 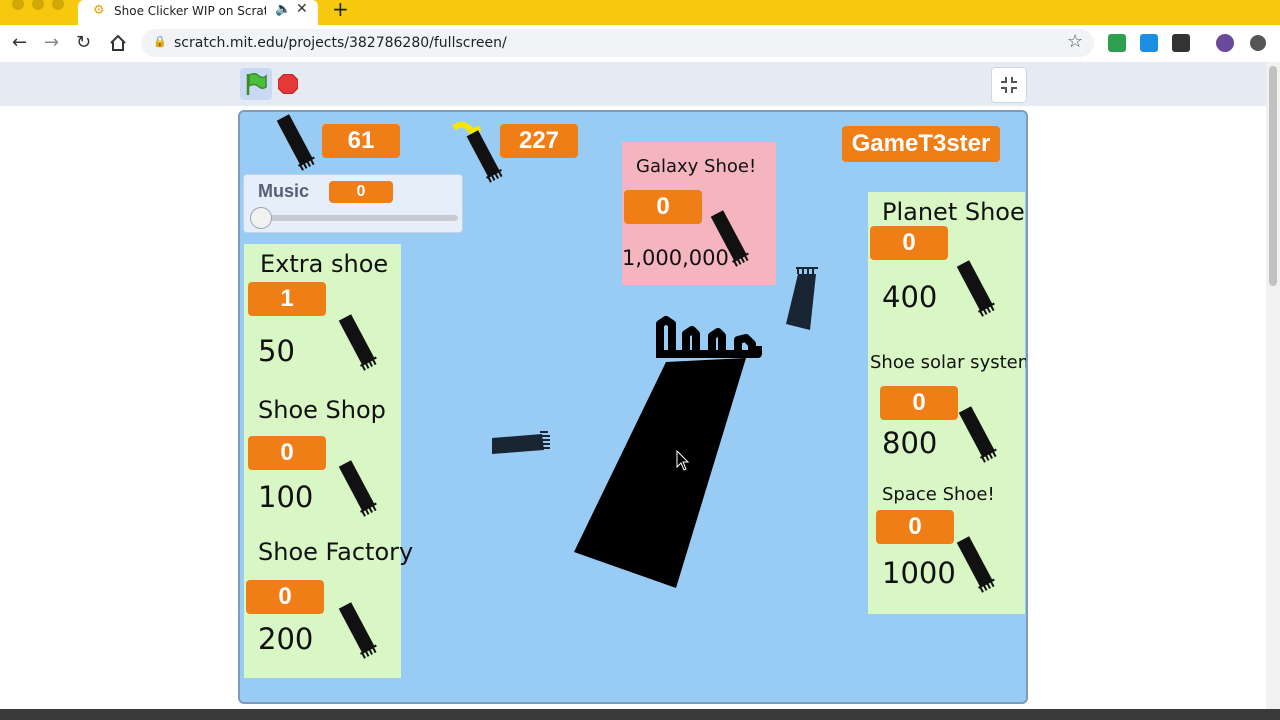 I want to click on scratch-controls-bar, so click(x=633, y=84).